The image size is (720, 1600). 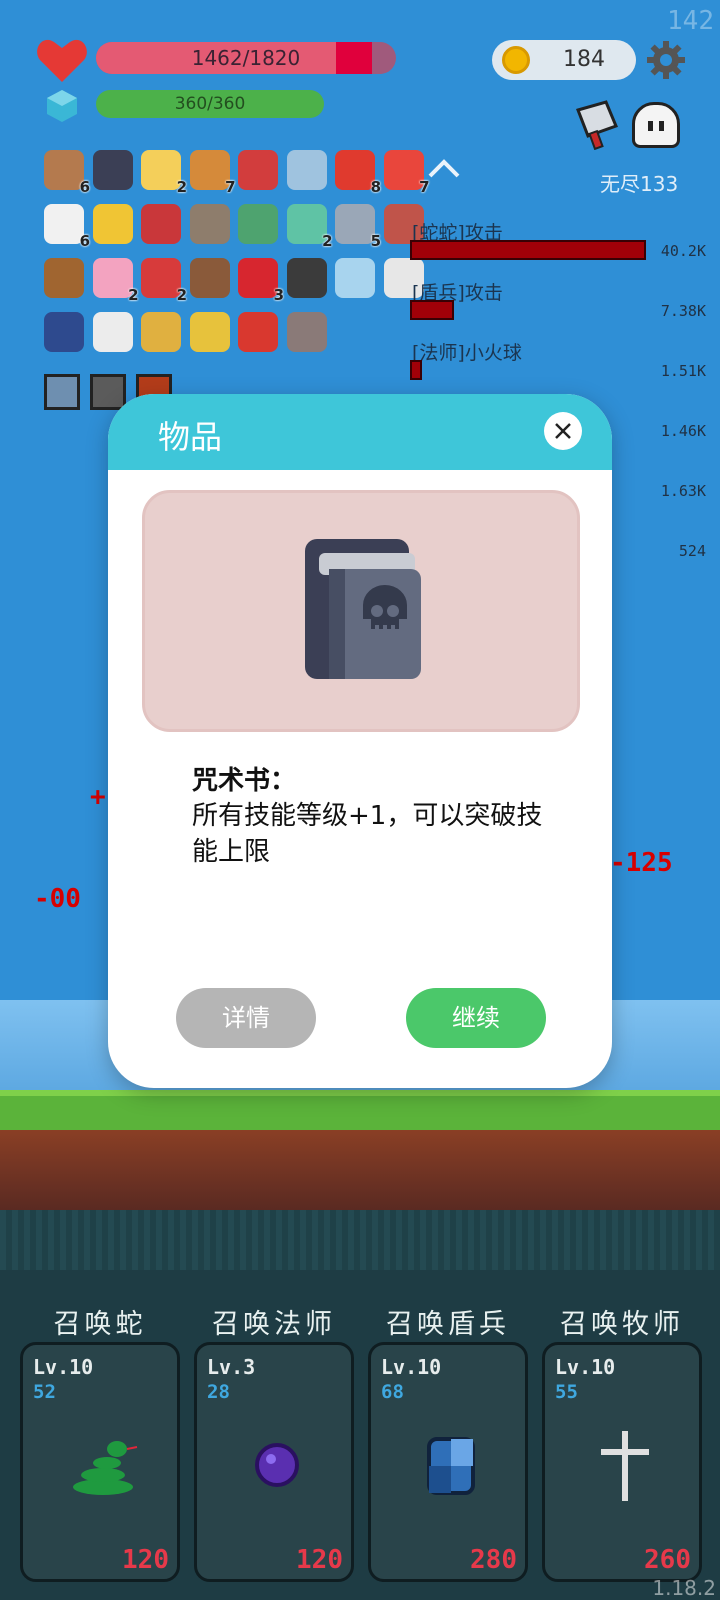 What do you see at coordinates (278, 295) in the screenshot?
I see `item-count: 3` at bounding box center [278, 295].